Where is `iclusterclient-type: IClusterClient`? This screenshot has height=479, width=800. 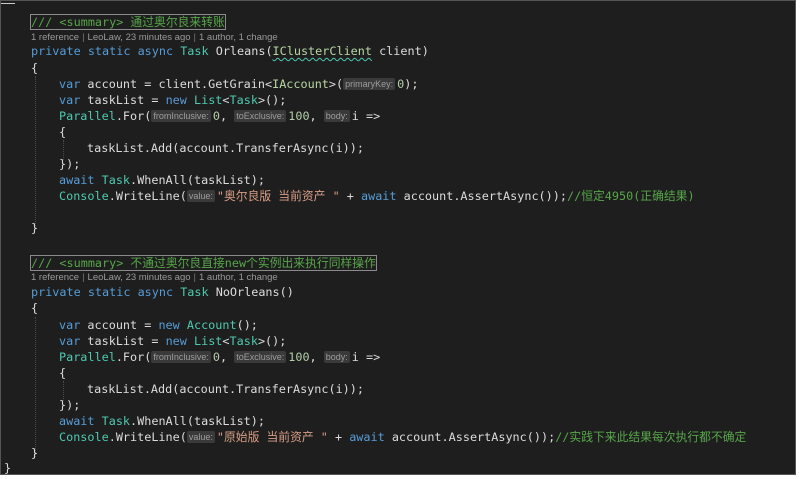
iclusterclient-type: IClusterClient is located at coordinates (322, 51).